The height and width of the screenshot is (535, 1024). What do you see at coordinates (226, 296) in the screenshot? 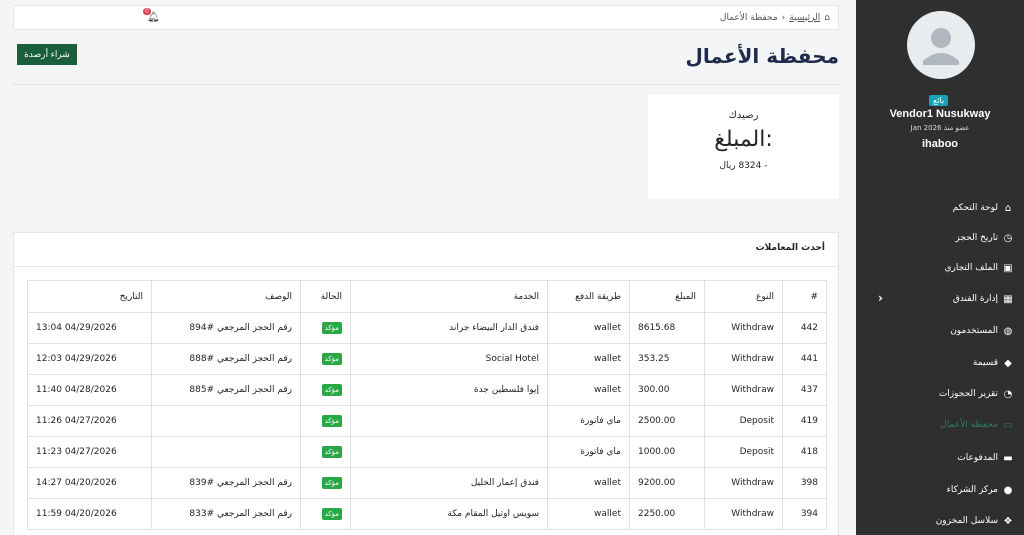
I see `column-header: الوصف` at bounding box center [226, 296].